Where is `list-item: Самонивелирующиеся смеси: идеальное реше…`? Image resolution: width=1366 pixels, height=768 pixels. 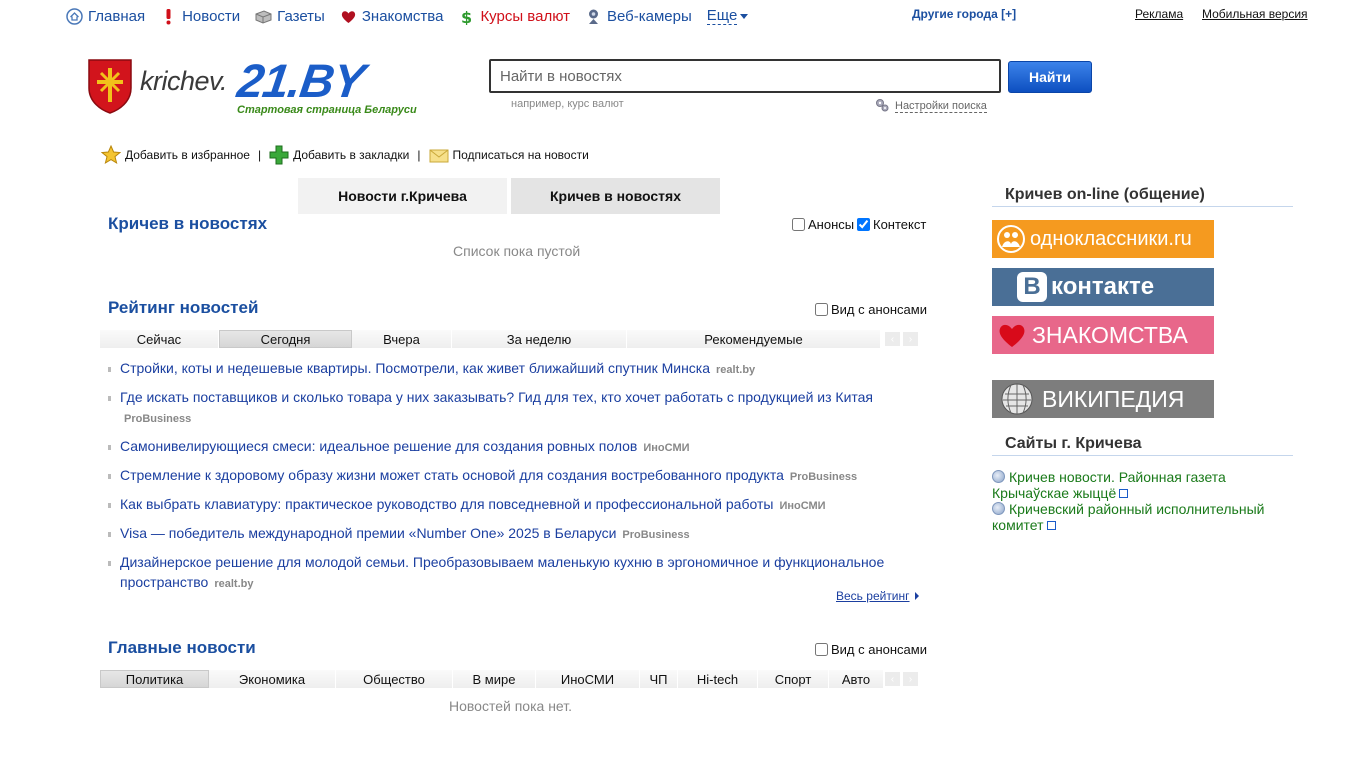 list-item: Самонивелирующиеся смеси: идеальное реше… is located at coordinates (508, 447).